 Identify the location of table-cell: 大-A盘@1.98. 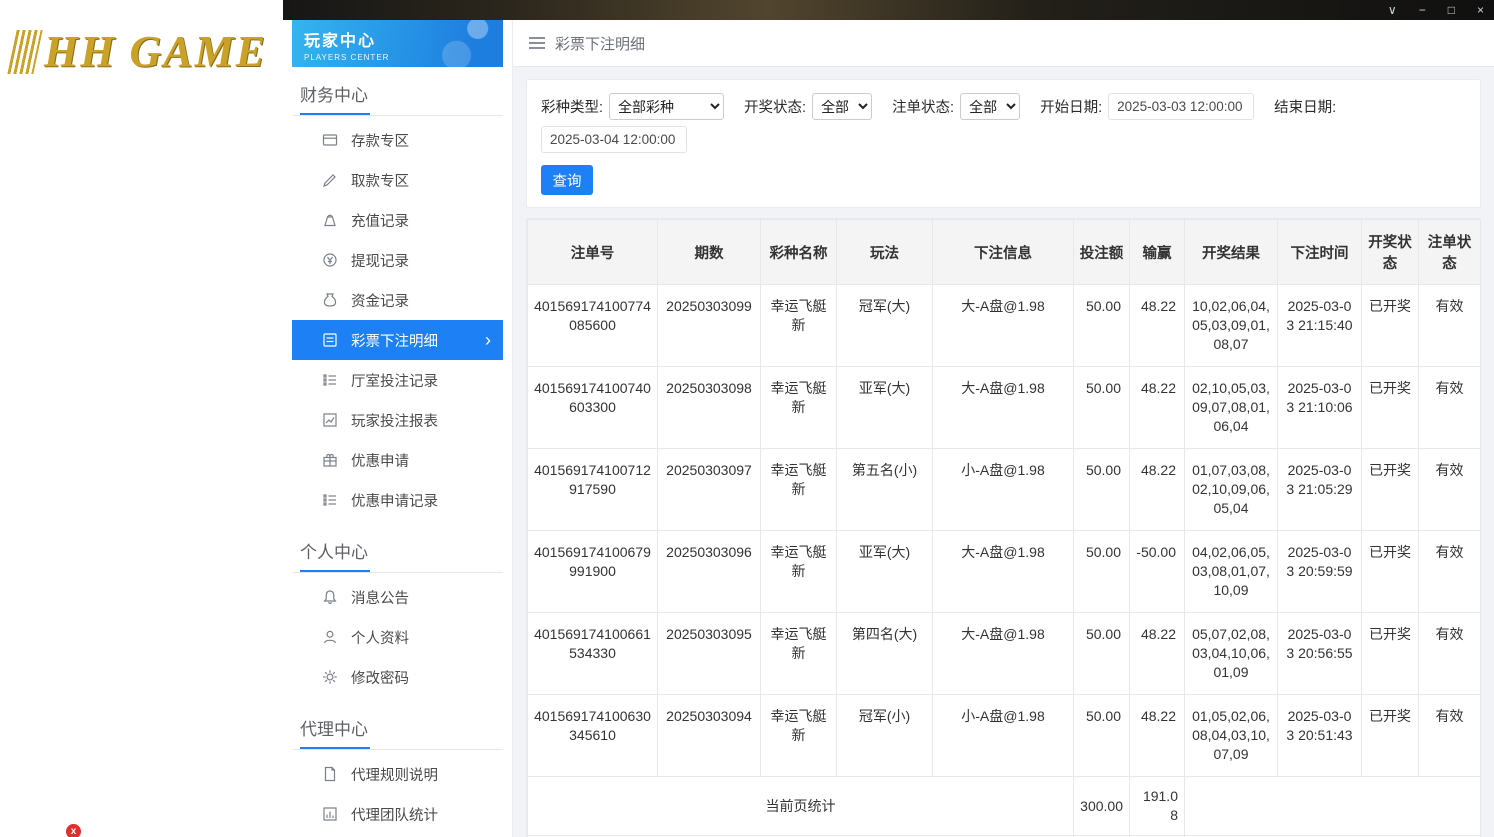
(1003, 653).